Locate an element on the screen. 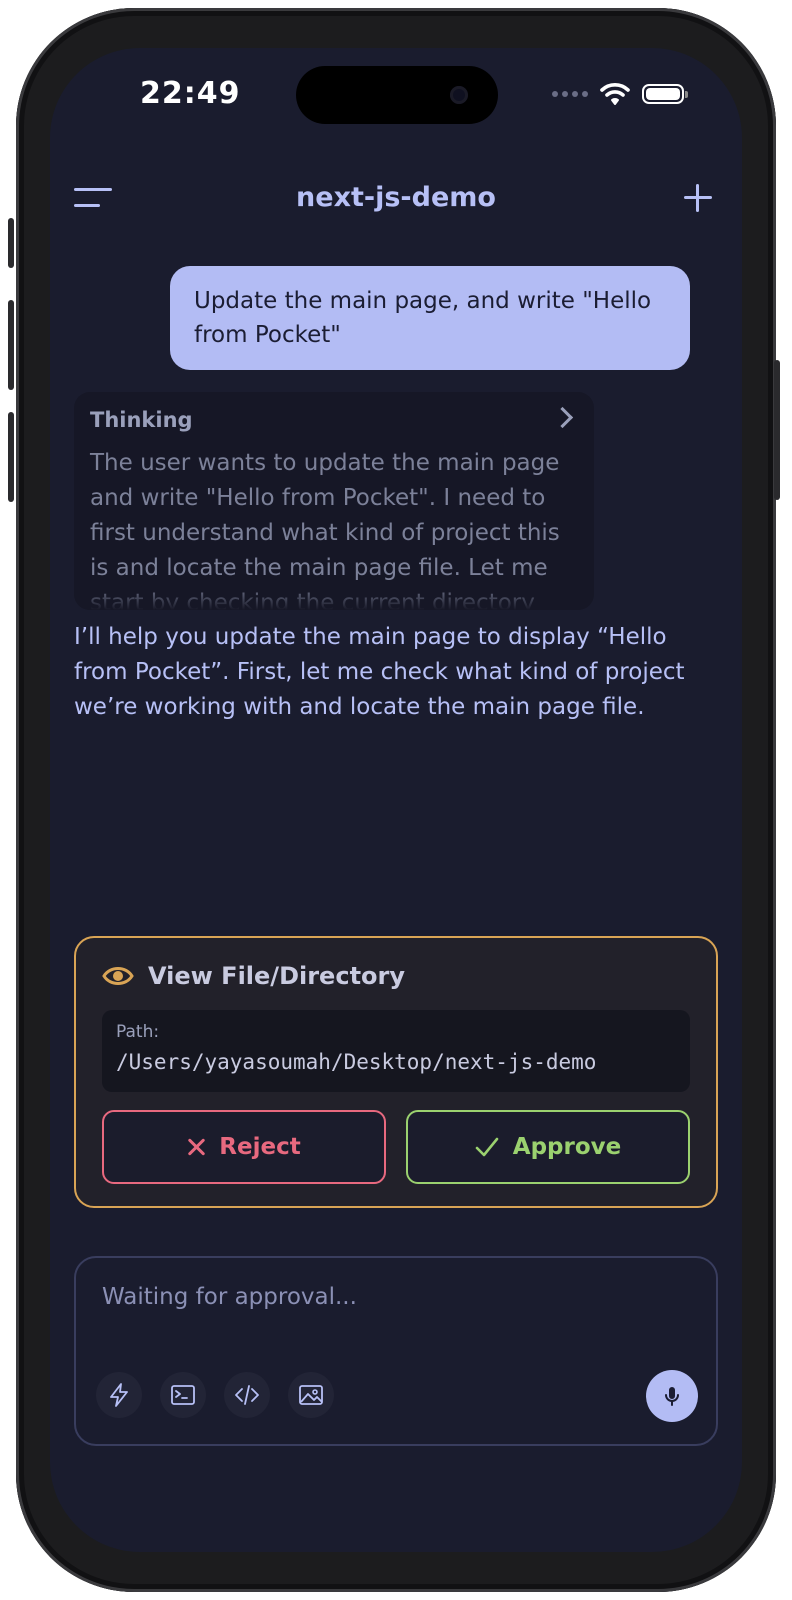  power-button is located at coordinates (777, 430).